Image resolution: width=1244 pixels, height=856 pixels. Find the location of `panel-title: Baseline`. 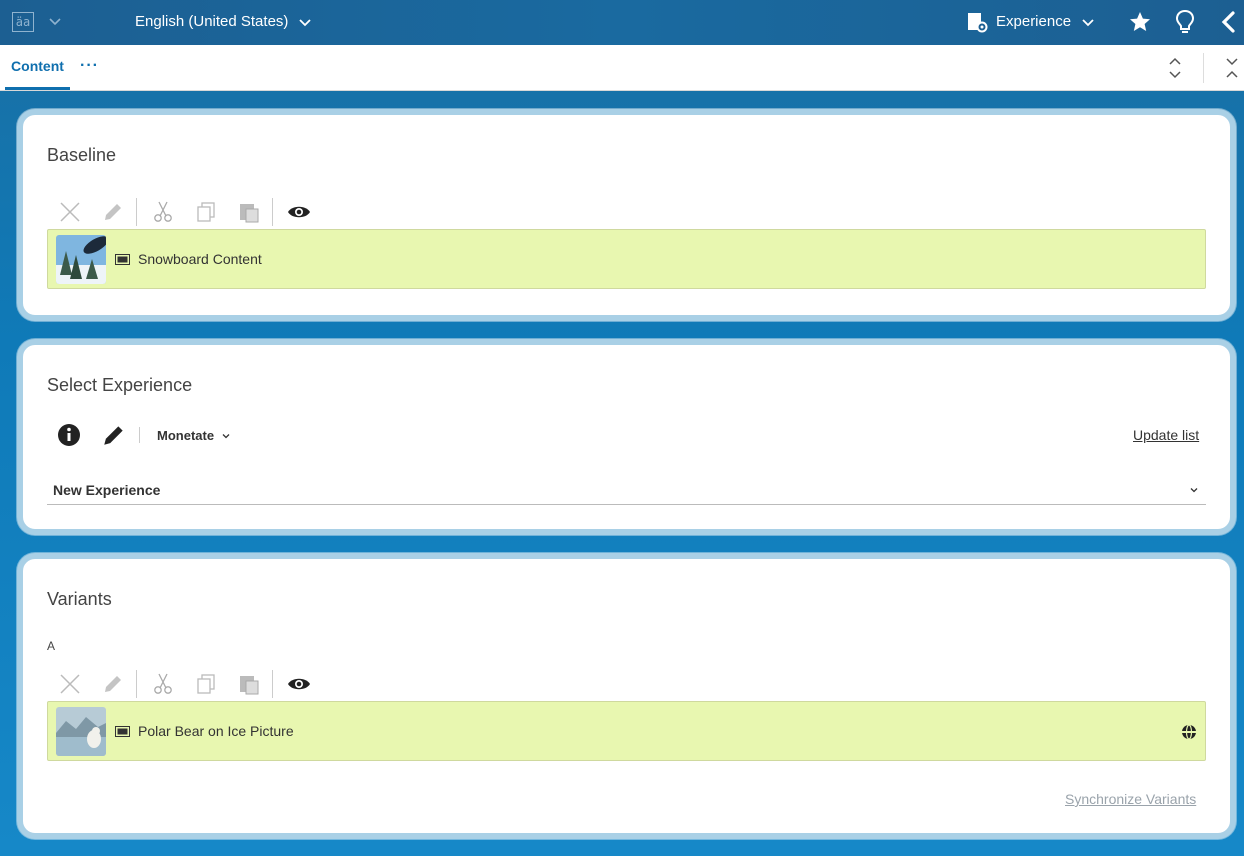

panel-title: Baseline is located at coordinates (82, 155).